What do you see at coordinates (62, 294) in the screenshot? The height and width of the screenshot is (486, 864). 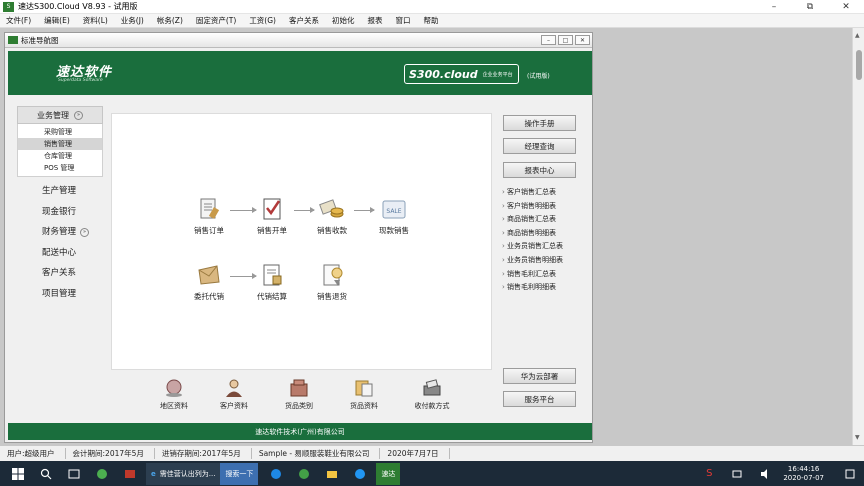 I see `nav-item-projects: 项目管理` at bounding box center [62, 294].